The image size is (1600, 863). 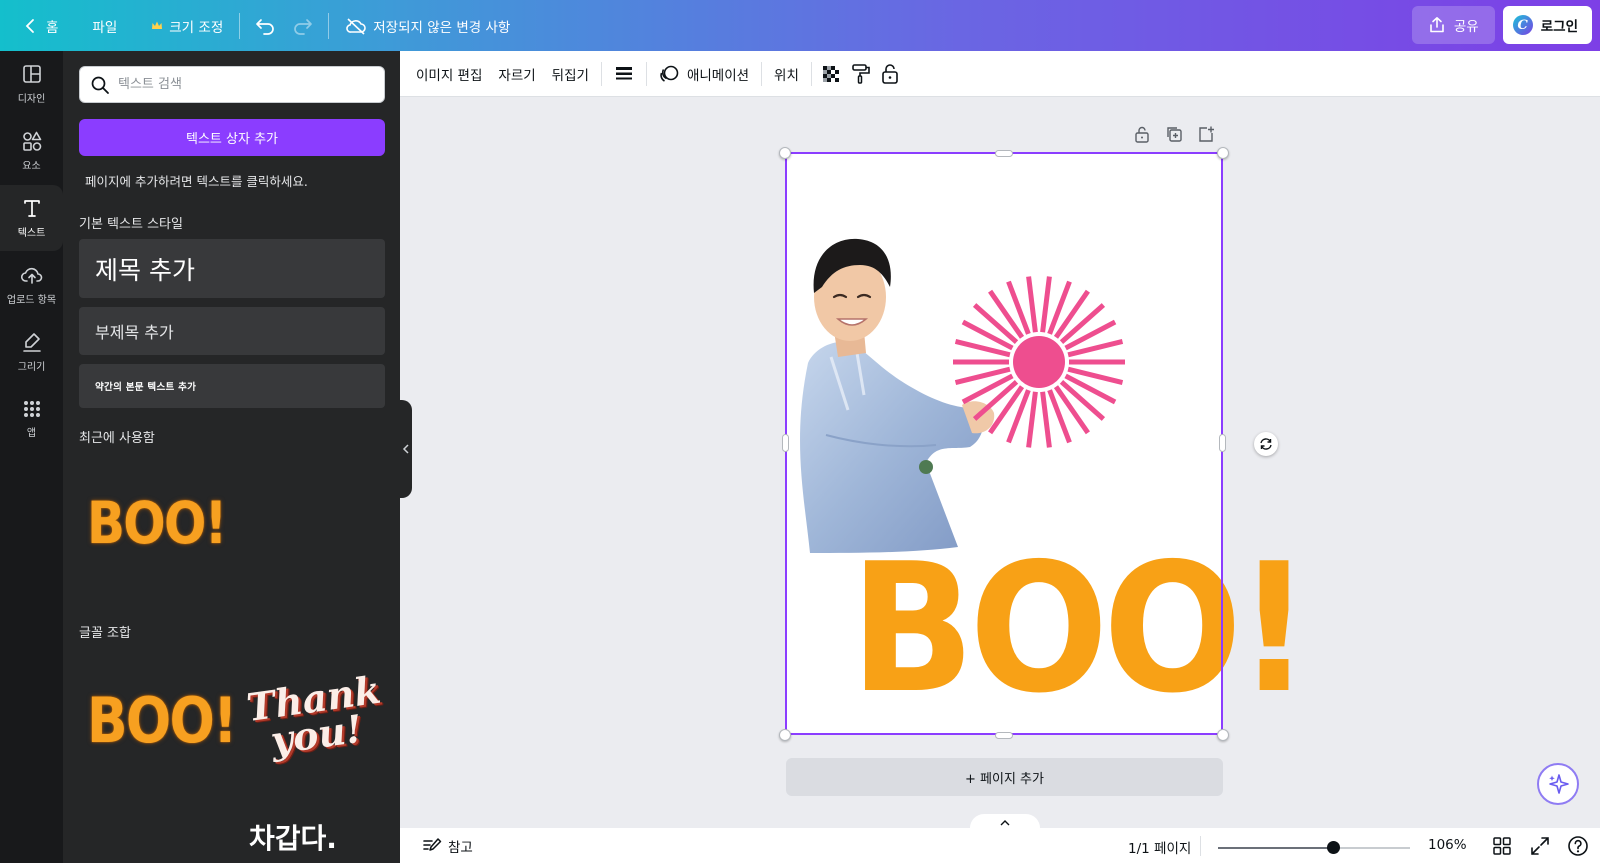 I want to click on rail-label: 요소, so click(x=31, y=166).